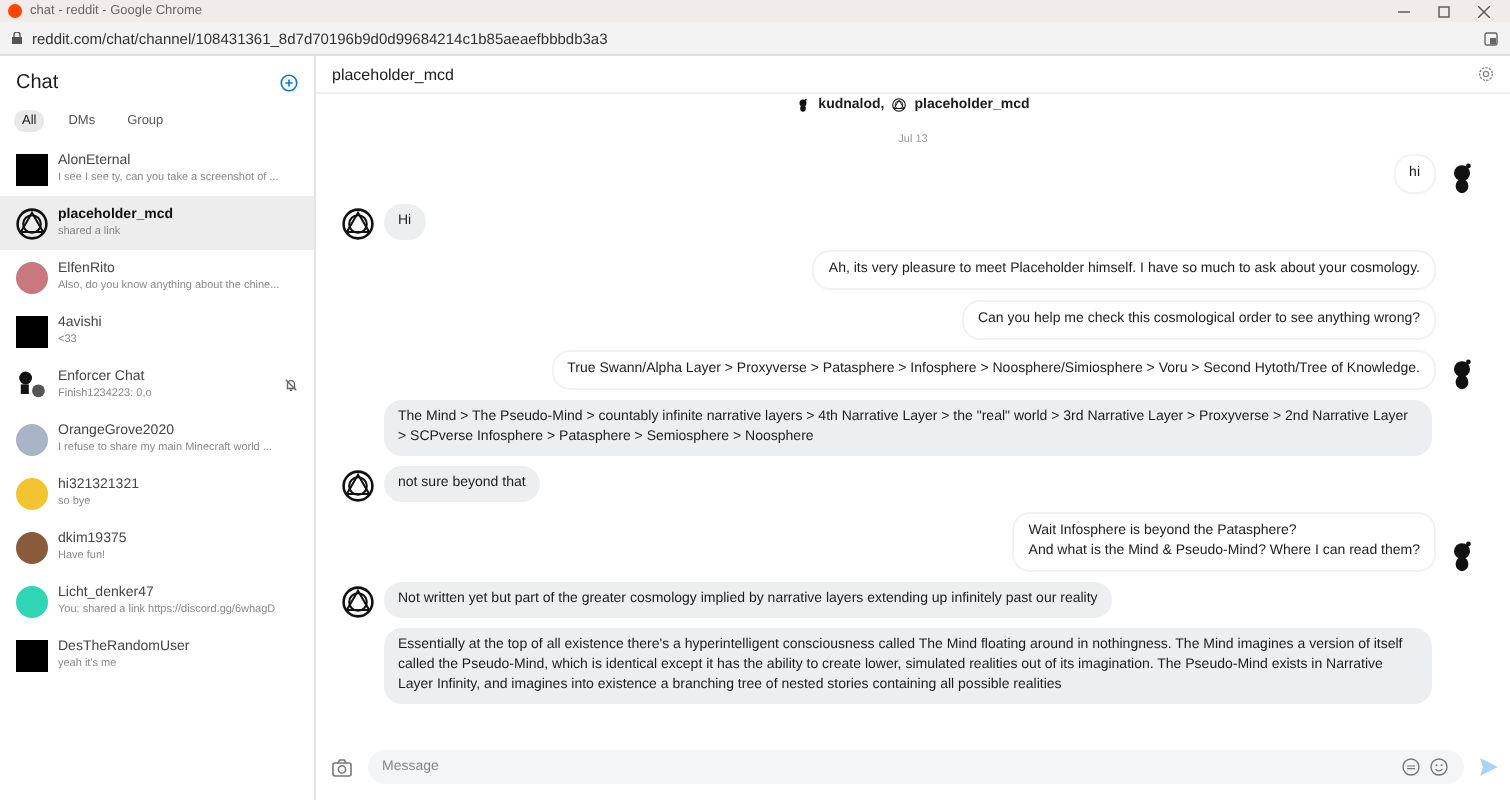  Describe the element at coordinates (803, 105) in the screenshot. I see `character-icon` at that location.